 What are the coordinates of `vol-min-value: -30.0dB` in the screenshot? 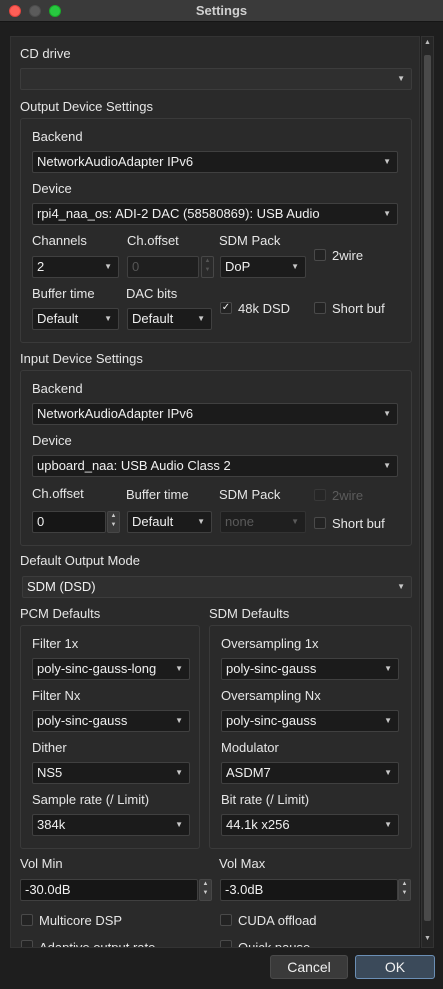 It's located at (48, 889).